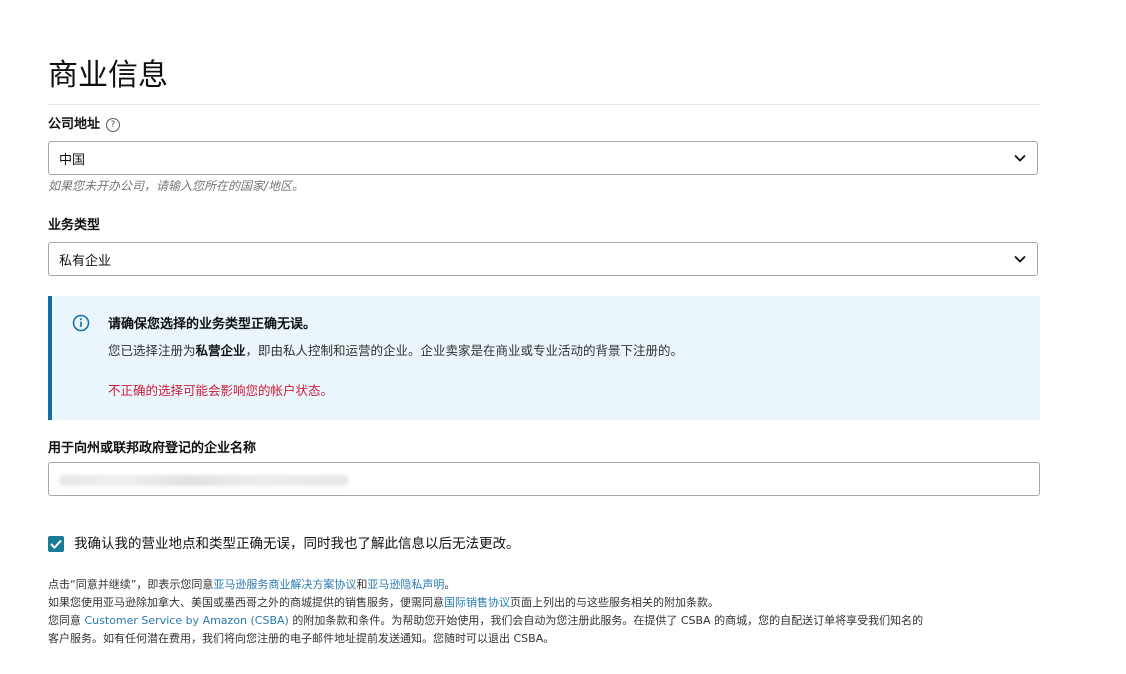 The width and height of the screenshot is (1126, 674). Describe the element at coordinates (212, 324) in the screenshot. I see `info-title: 请确保您选择的业务类型正确无误。` at that location.